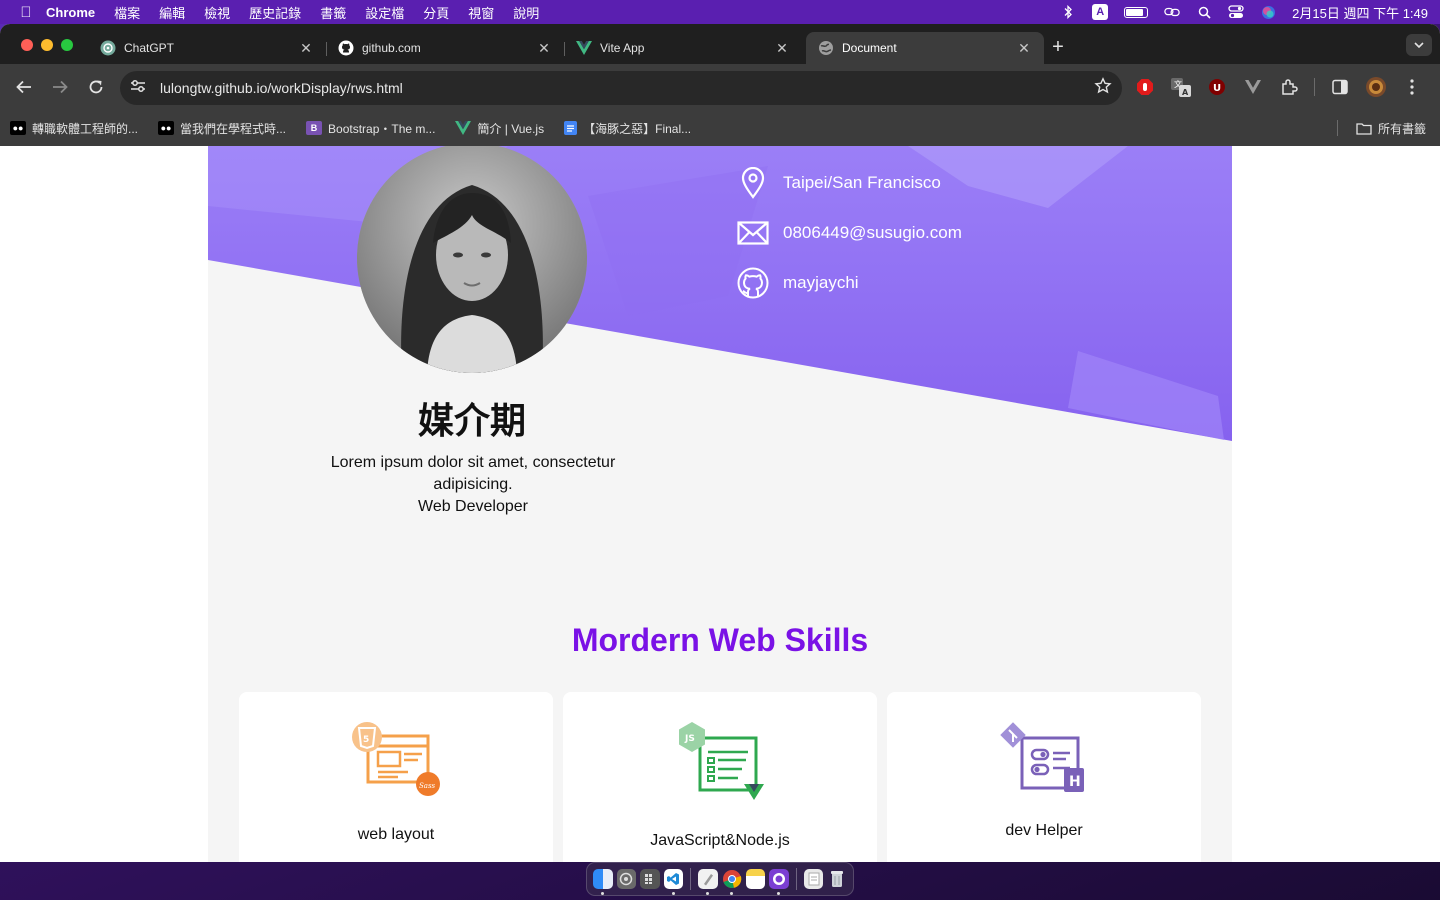  I want to click on svg-text: U, so click(1217, 88).